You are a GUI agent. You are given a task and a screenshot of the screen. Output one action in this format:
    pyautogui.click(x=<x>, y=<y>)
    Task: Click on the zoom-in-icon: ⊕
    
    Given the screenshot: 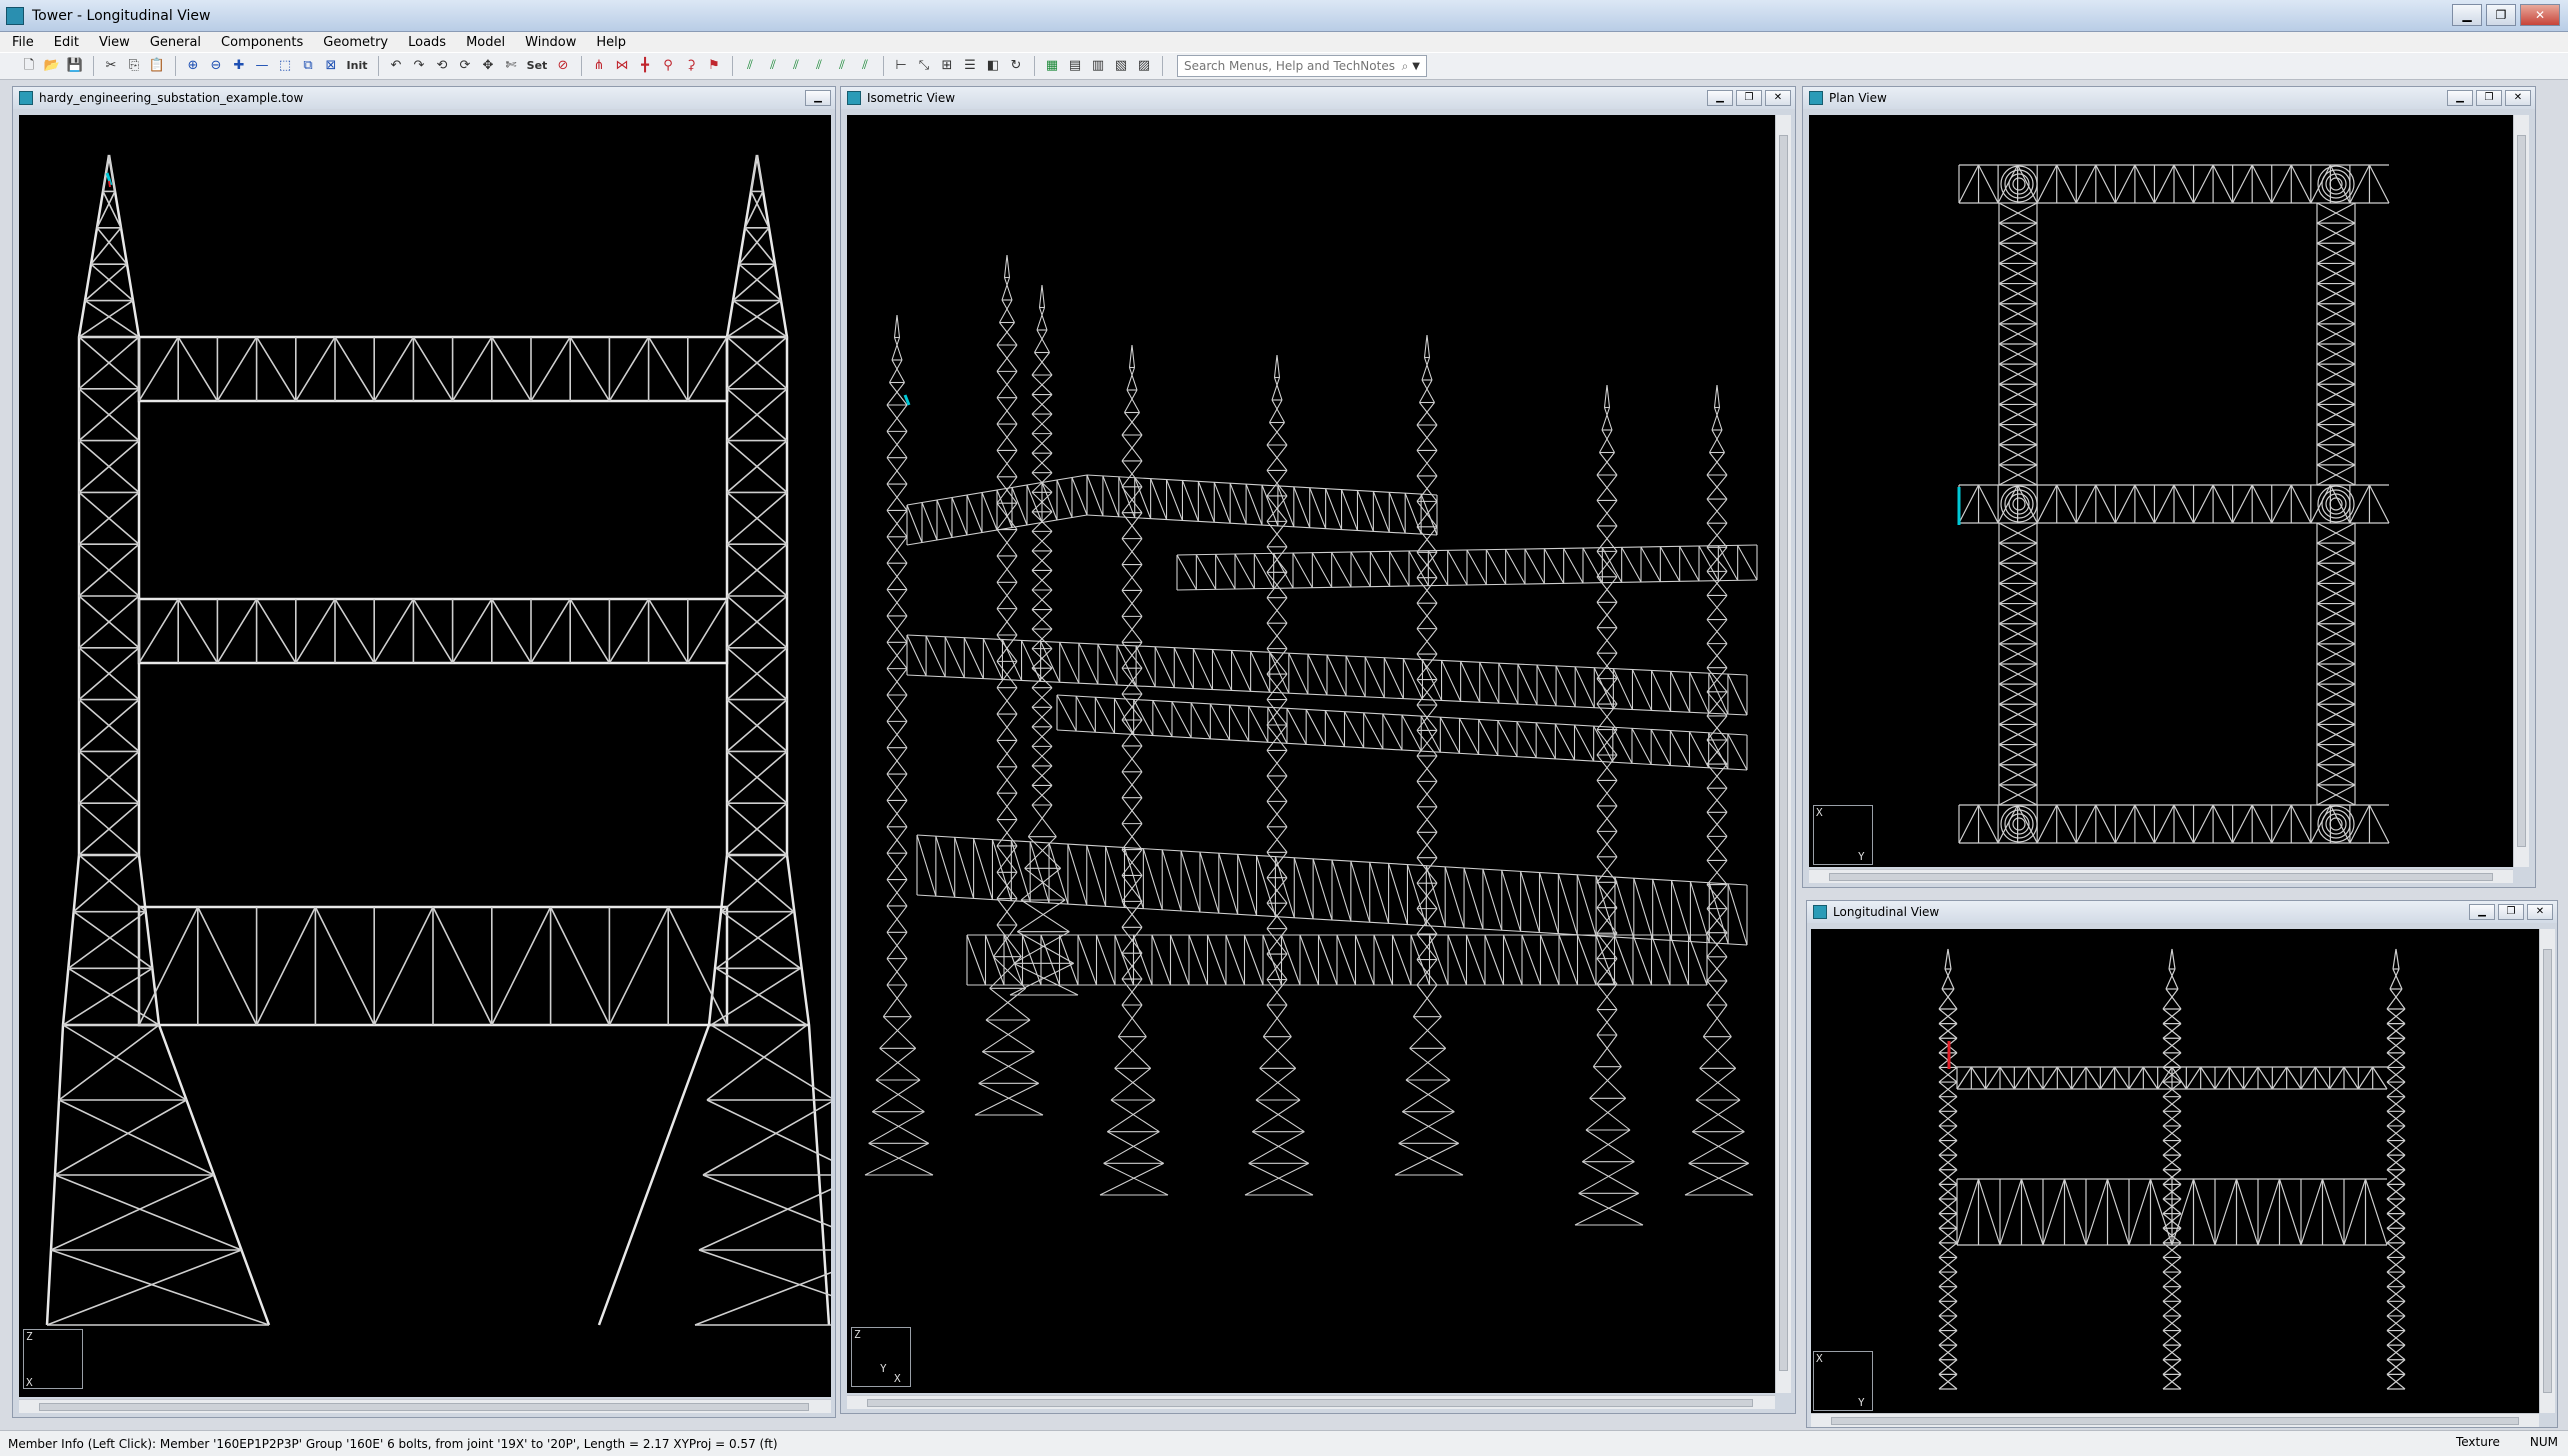 What is the action you would take?
    pyautogui.click(x=193, y=66)
    